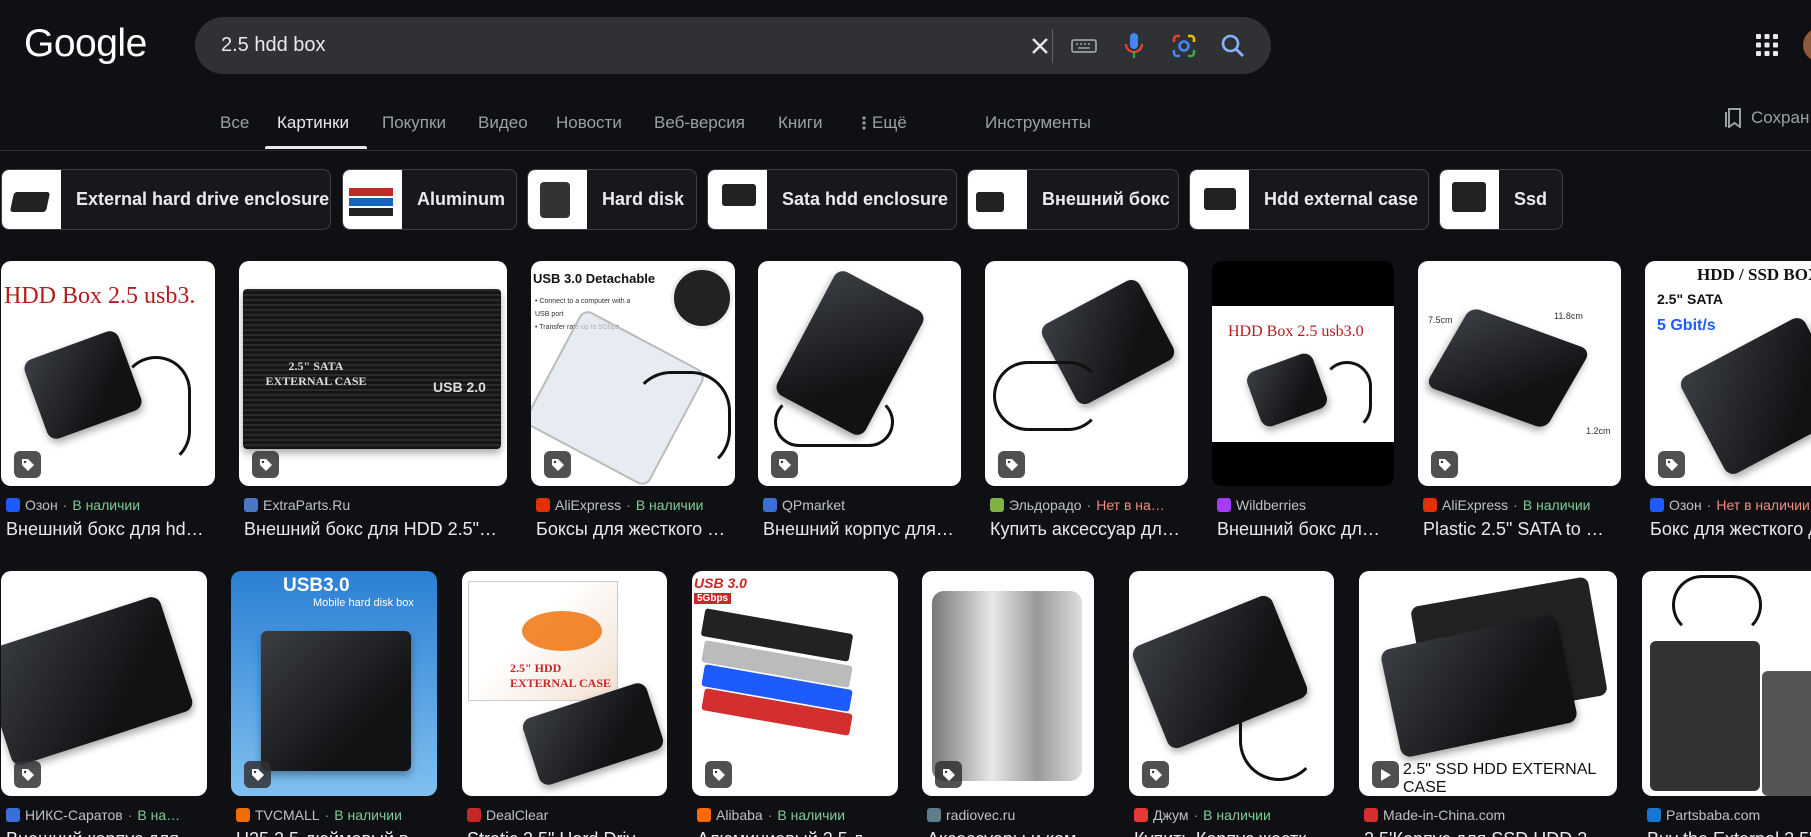 The height and width of the screenshot is (837, 1811). Describe the element at coordinates (203, 199) in the screenshot. I see `chip-label: External hard drive enclosure` at that location.